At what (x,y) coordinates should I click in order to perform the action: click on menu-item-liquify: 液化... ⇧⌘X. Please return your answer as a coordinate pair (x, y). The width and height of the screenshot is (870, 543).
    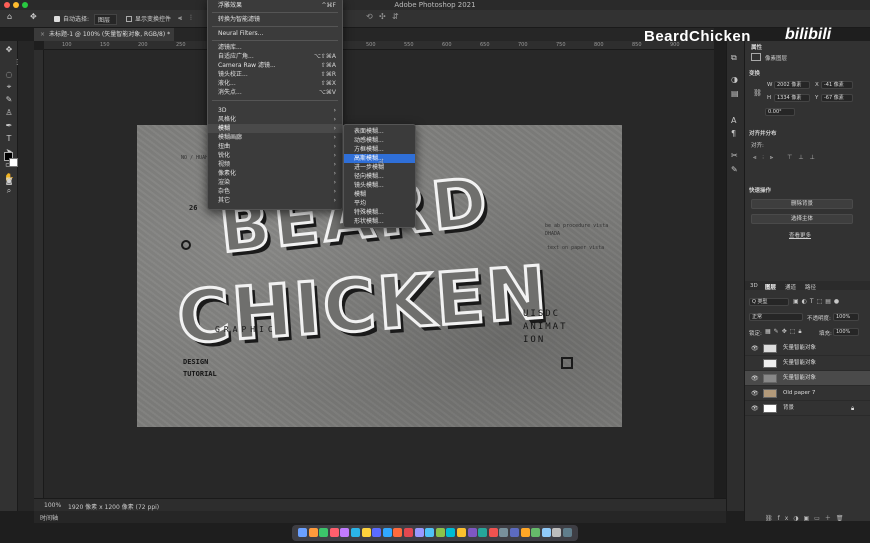
    Looking at the image, I should click on (275, 83).